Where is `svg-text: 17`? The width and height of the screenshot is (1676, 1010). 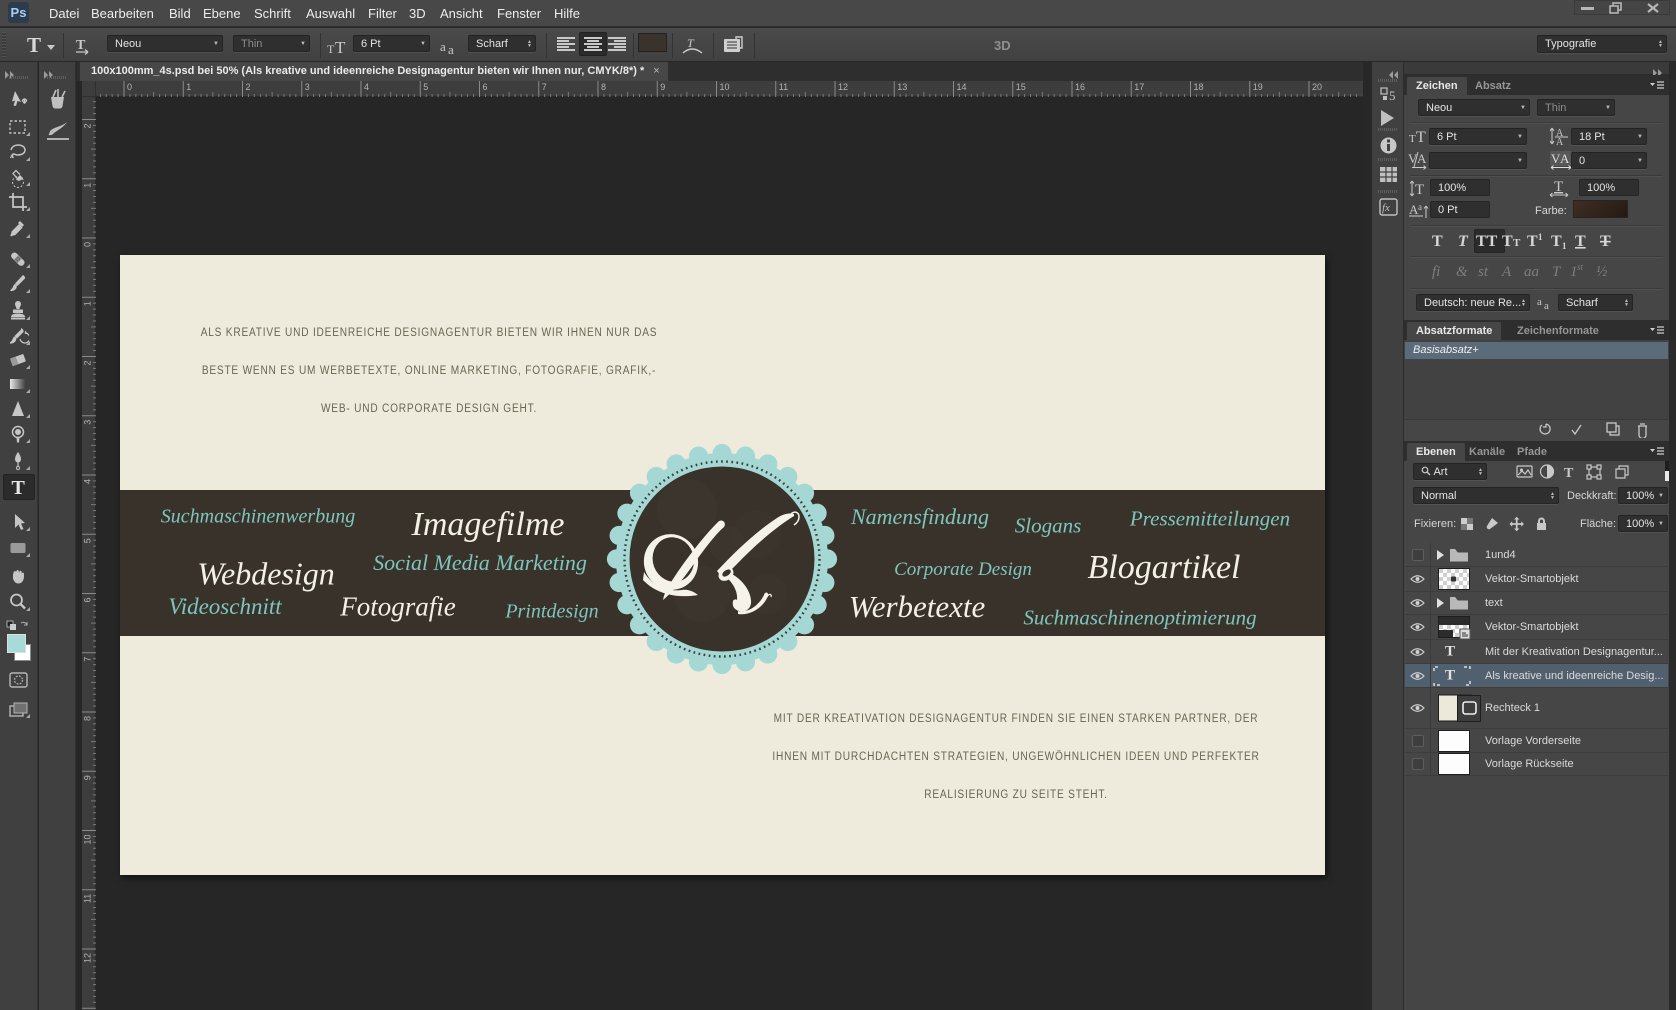
svg-text: 17 is located at coordinates (1139, 87).